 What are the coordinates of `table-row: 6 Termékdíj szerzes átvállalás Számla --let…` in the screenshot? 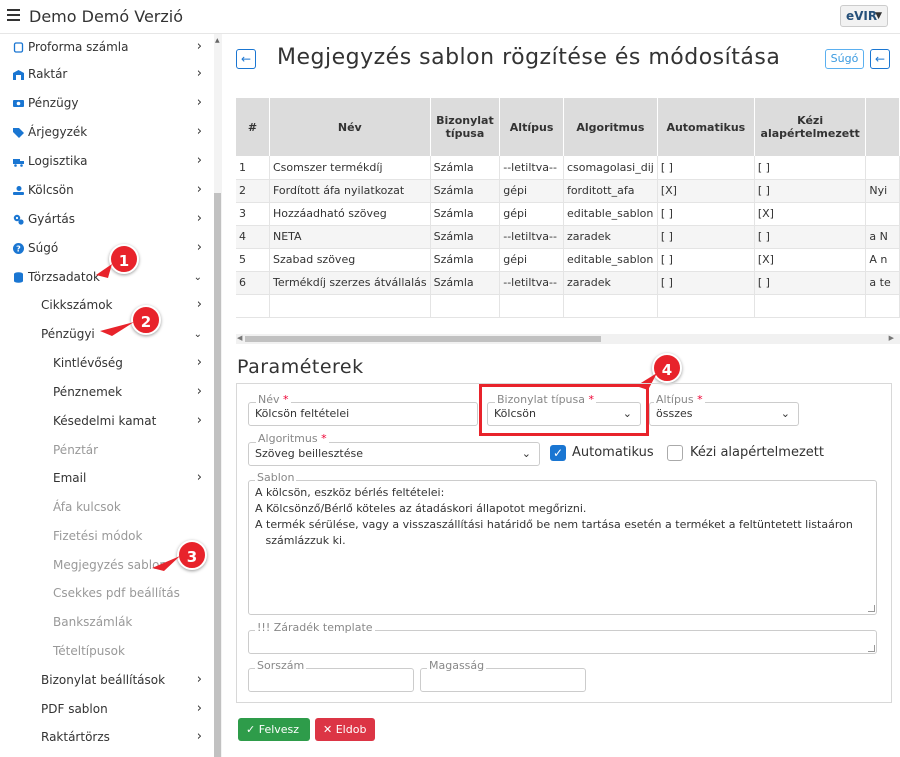 It's located at (568, 283).